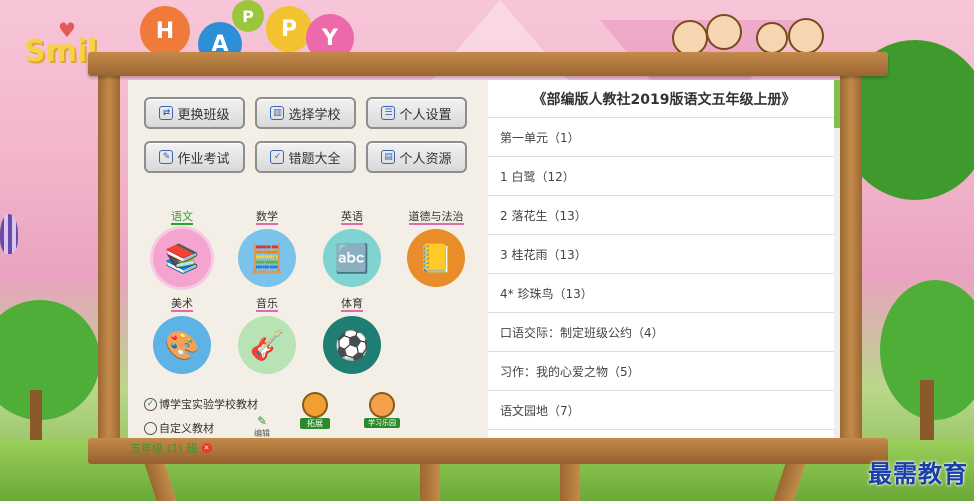  What do you see at coordinates (918, 473) in the screenshot?
I see `watermark: 最需教育` at bounding box center [918, 473].